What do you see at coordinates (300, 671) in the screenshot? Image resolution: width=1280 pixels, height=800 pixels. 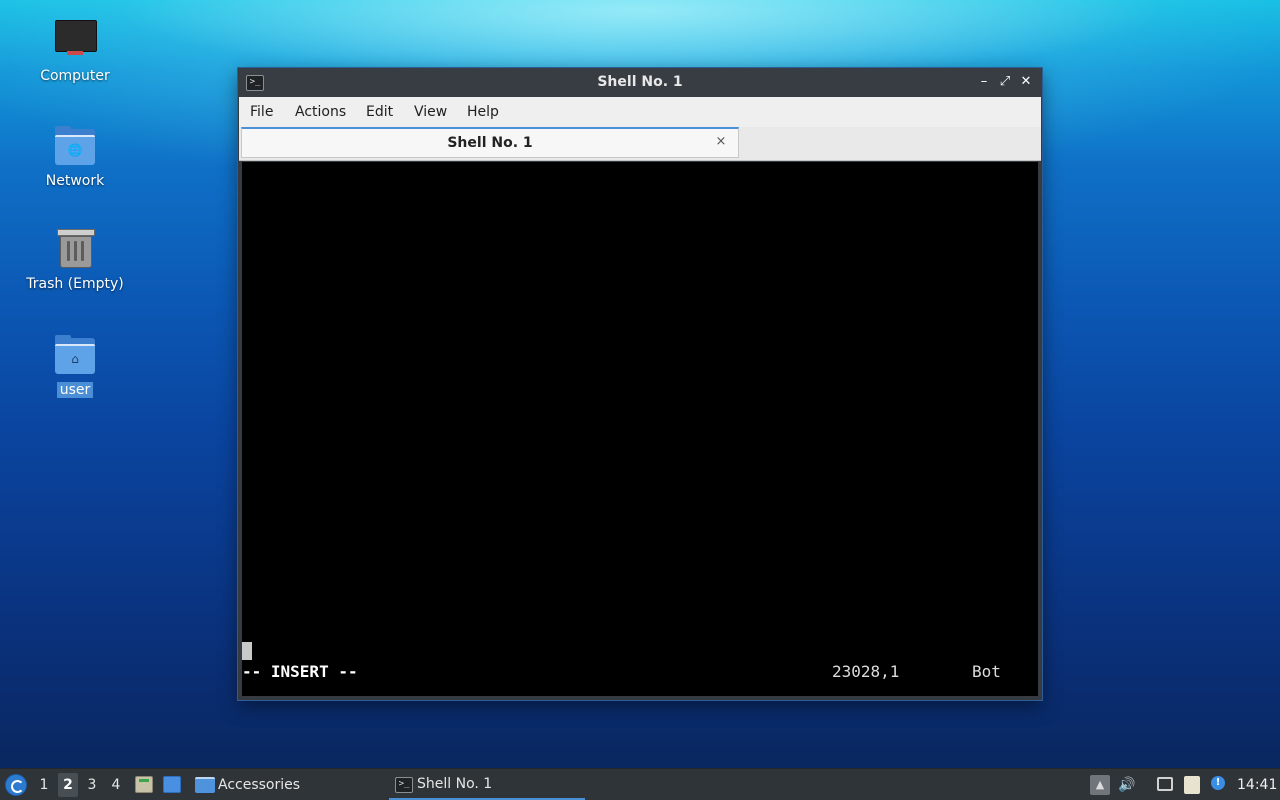 I see `vim-mode-indicator: -- INSERT --` at bounding box center [300, 671].